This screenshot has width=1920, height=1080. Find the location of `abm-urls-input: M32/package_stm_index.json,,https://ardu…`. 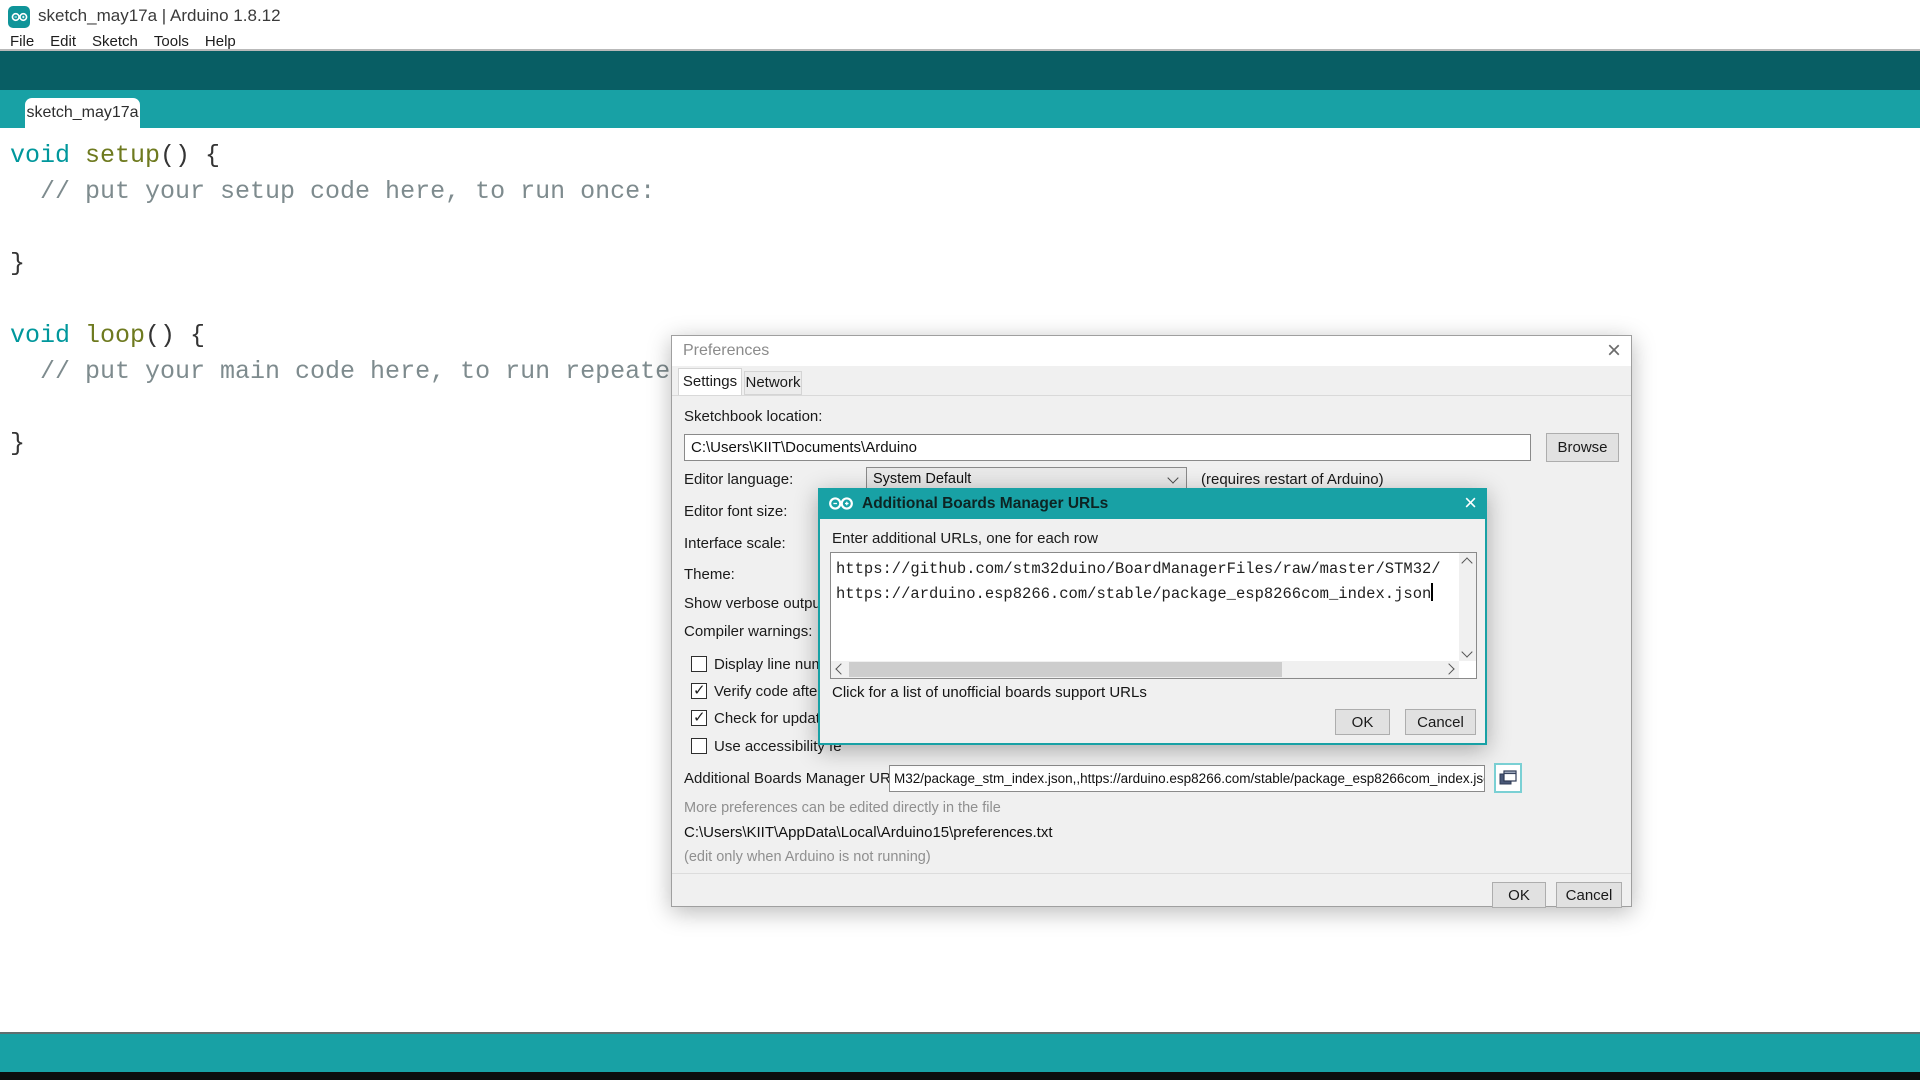

abm-urls-input: M32/package_stm_index.json,,https://ardu… is located at coordinates (1187, 778).